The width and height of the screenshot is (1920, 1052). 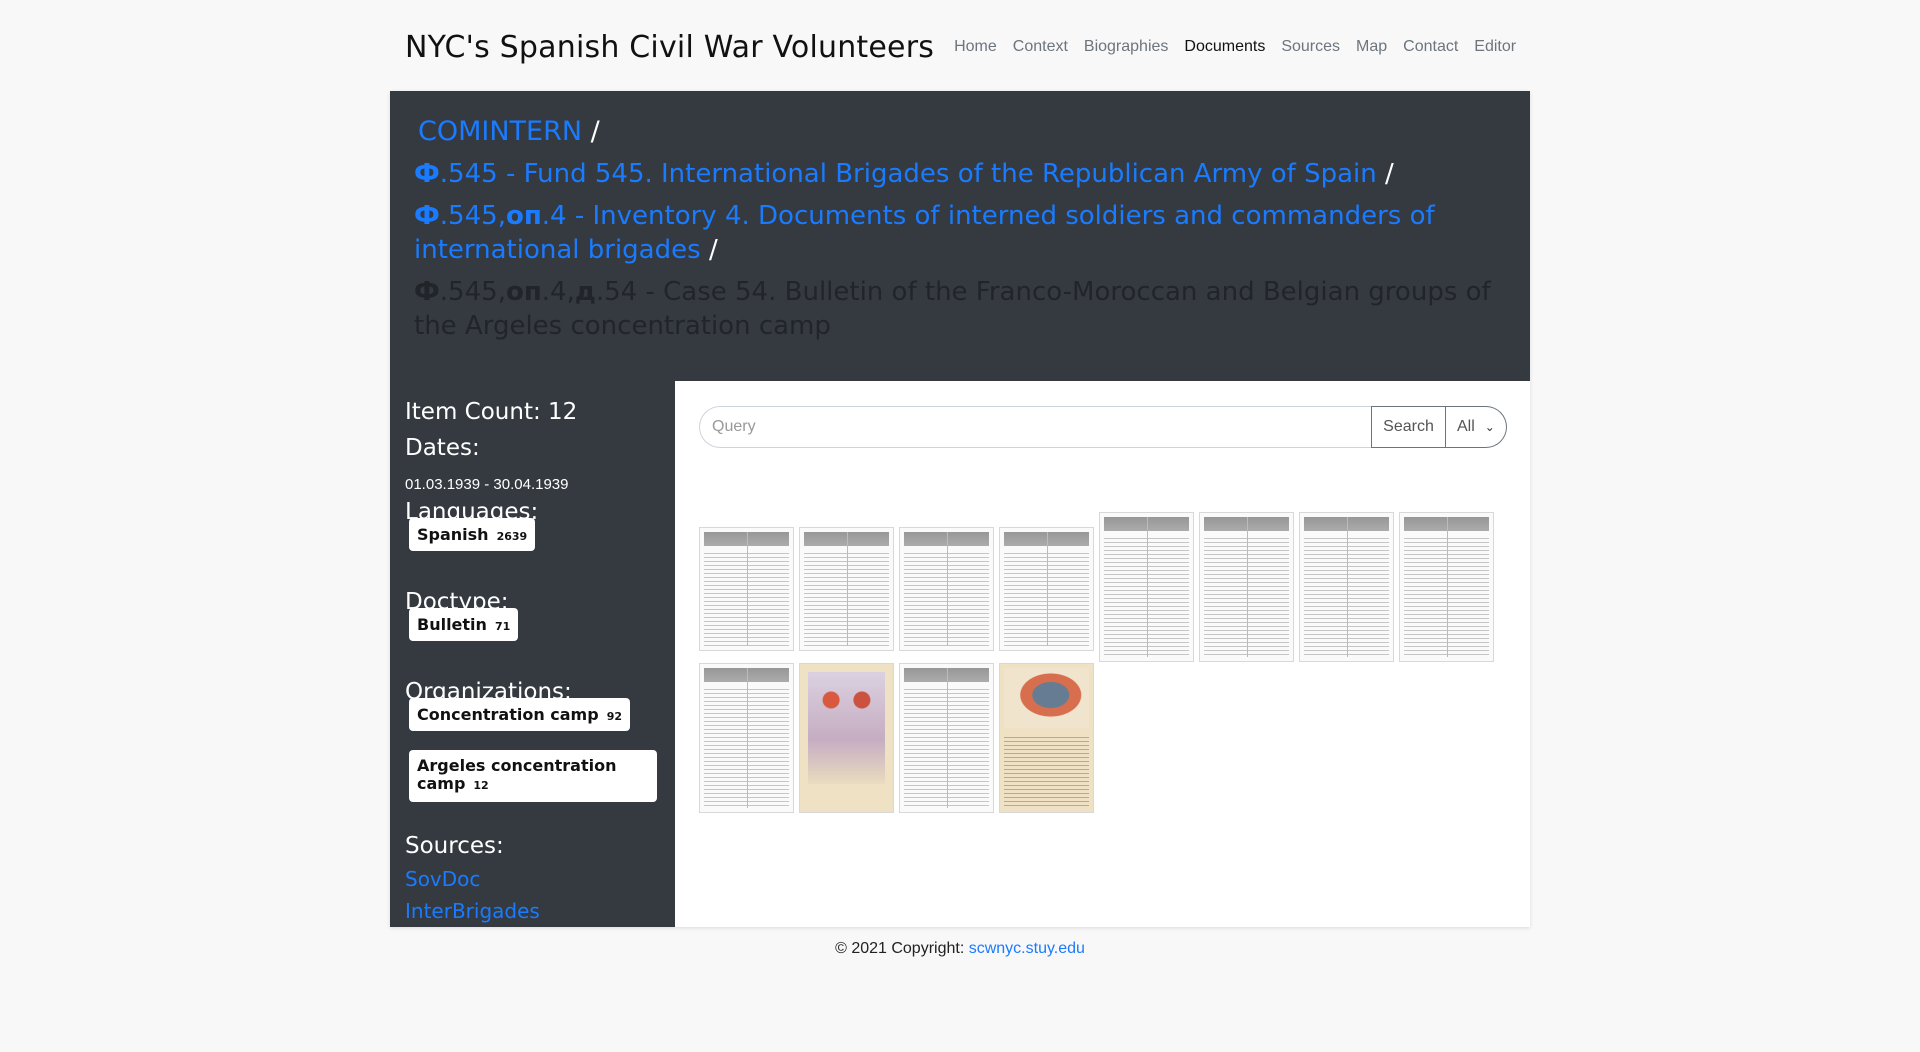 What do you see at coordinates (558, 292) in the screenshot?
I see `case-mid-b: .4,` at bounding box center [558, 292].